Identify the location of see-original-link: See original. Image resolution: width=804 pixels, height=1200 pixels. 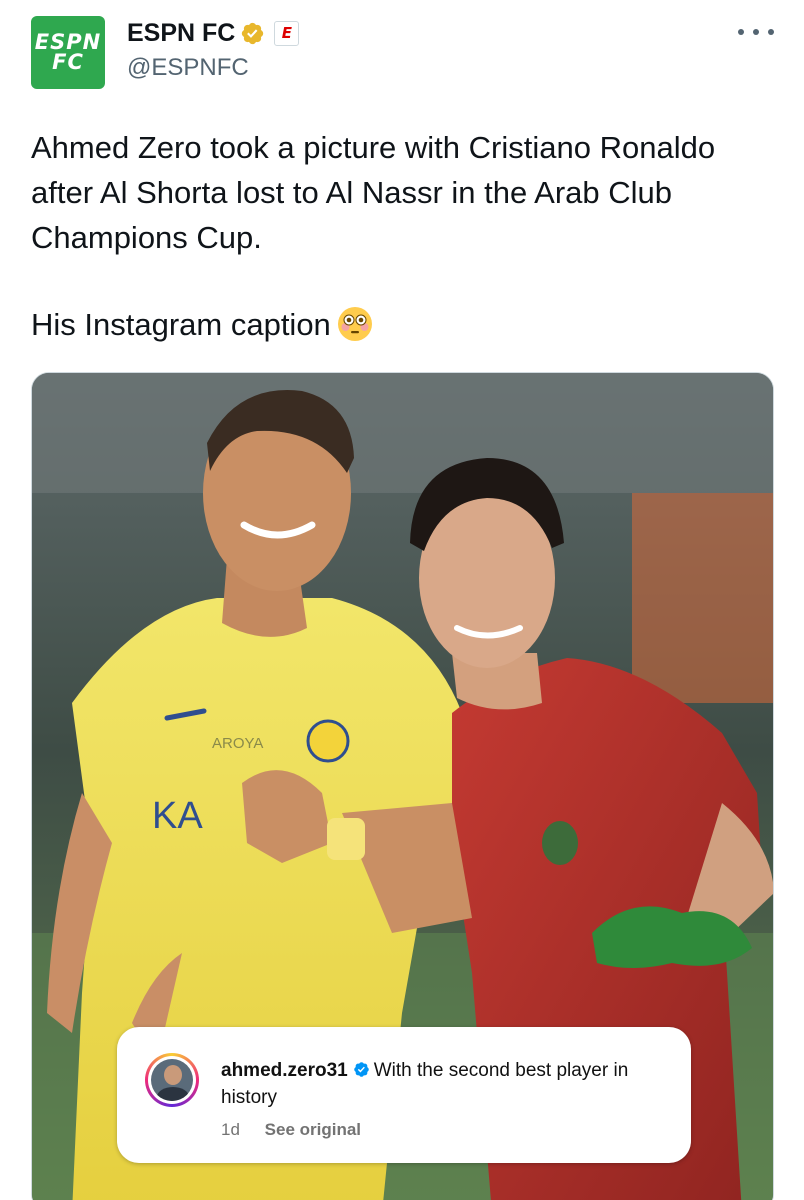
(313, 1129).